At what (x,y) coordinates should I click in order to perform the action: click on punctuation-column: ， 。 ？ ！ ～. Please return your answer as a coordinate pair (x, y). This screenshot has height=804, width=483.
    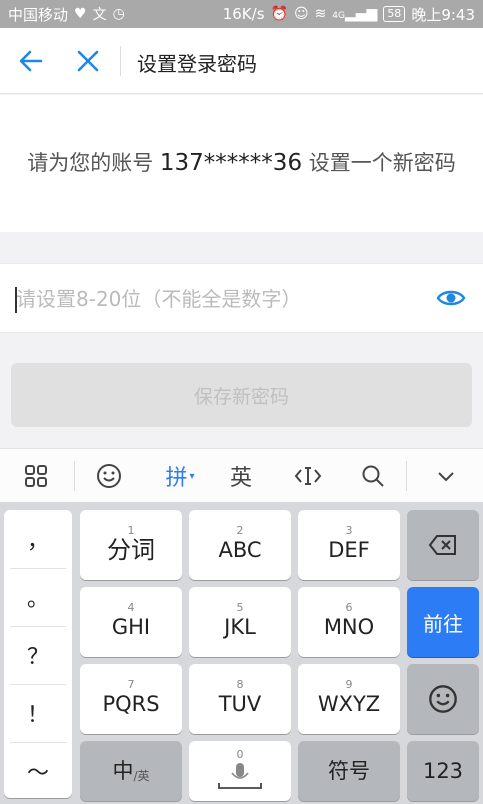
    Looking at the image, I should click on (38, 654).